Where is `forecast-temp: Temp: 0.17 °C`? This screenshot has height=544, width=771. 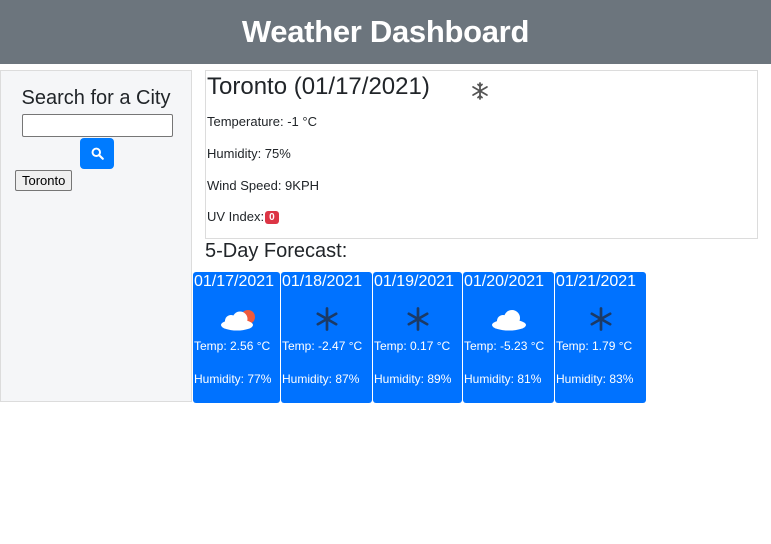 forecast-temp: Temp: 0.17 °C is located at coordinates (412, 346).